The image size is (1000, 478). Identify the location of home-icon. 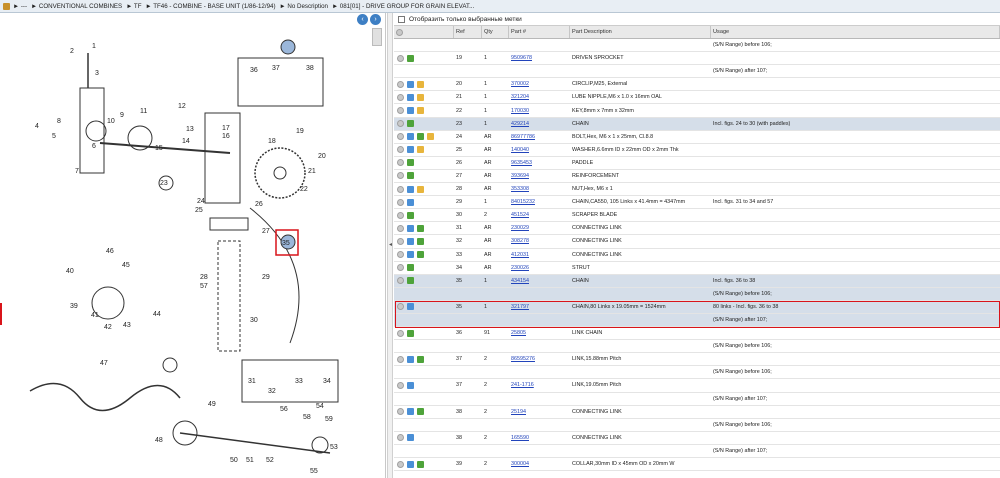
(6, 6).